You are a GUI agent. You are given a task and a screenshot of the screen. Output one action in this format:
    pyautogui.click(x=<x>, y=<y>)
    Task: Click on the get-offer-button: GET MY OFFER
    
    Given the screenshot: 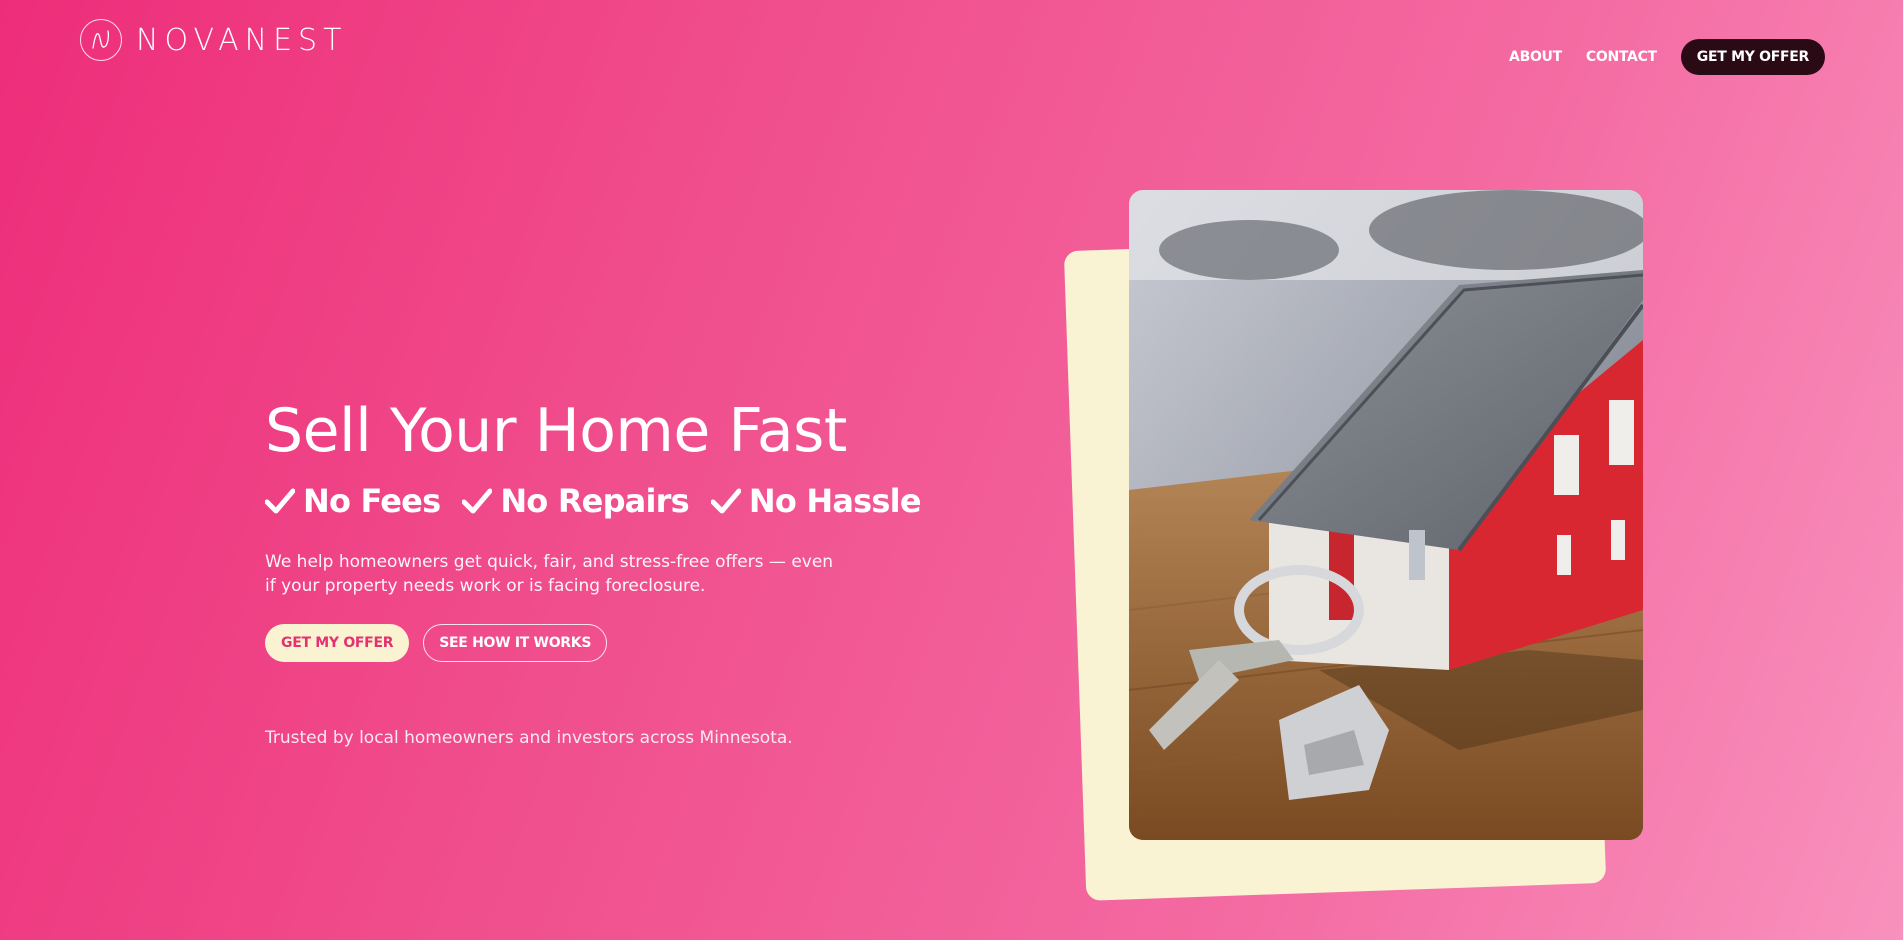 What is the action you would take?
    pyautogui.click(x=337, y=643)
    